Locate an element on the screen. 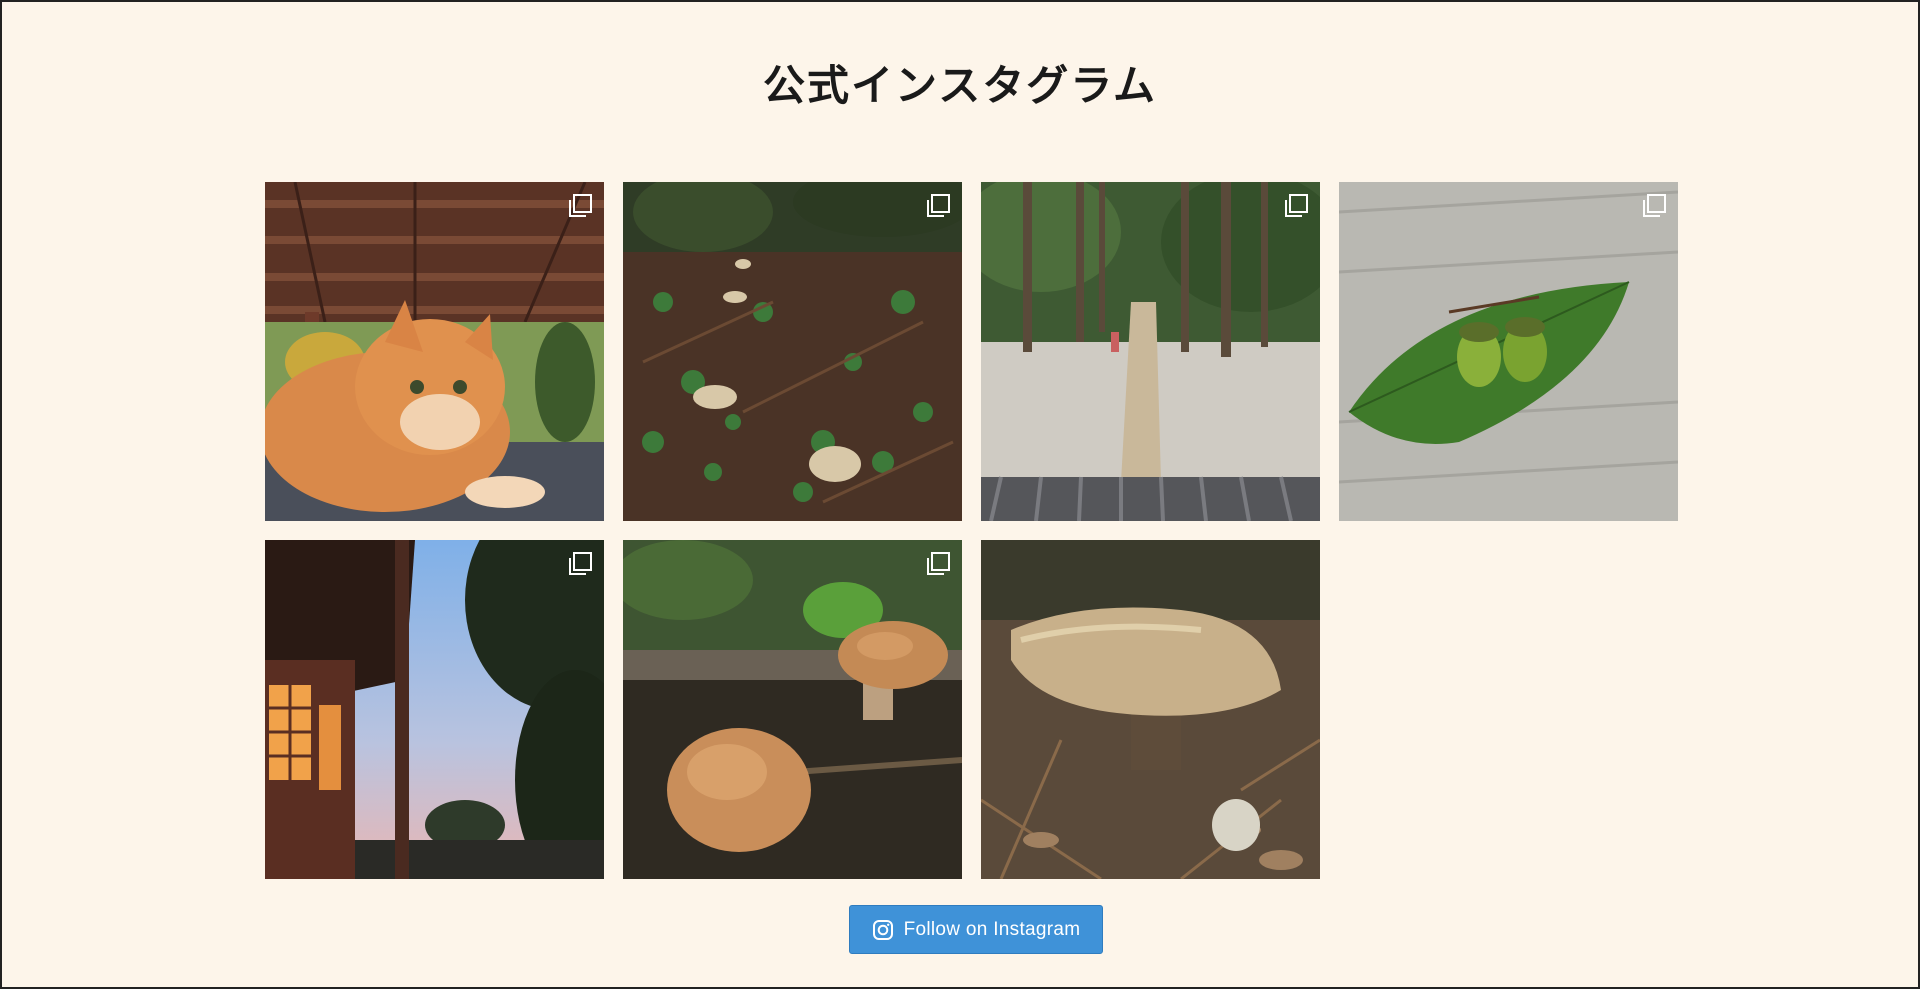 This screenshot has height=989, width=1920. follow-on-instagram-button: Follow on Instagram is located at coordinates (976, 929).